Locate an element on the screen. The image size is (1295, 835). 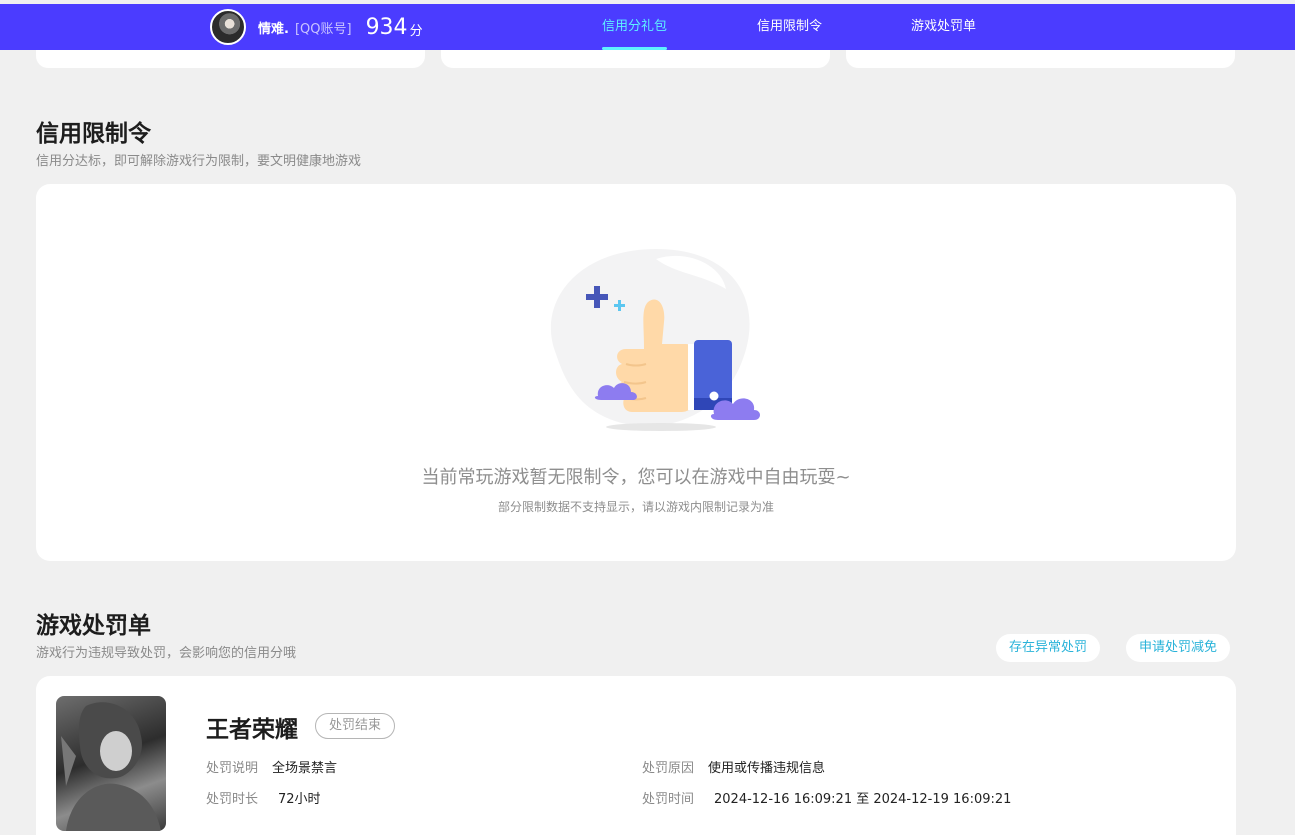
credit-score: 934 is located at coordinates (386, 27).